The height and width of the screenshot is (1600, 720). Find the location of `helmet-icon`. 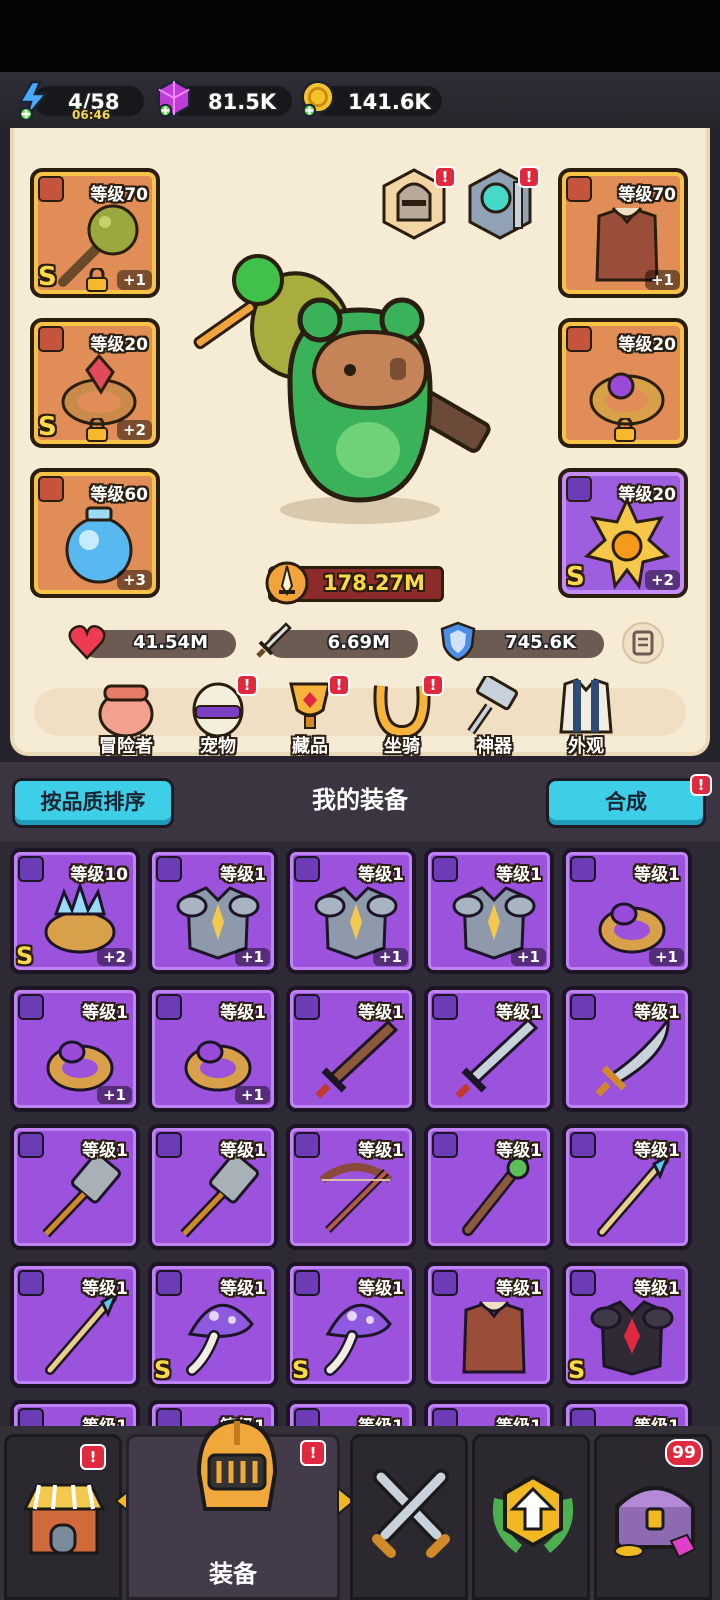

helmet-icon is located at coordinates (237, 1464).